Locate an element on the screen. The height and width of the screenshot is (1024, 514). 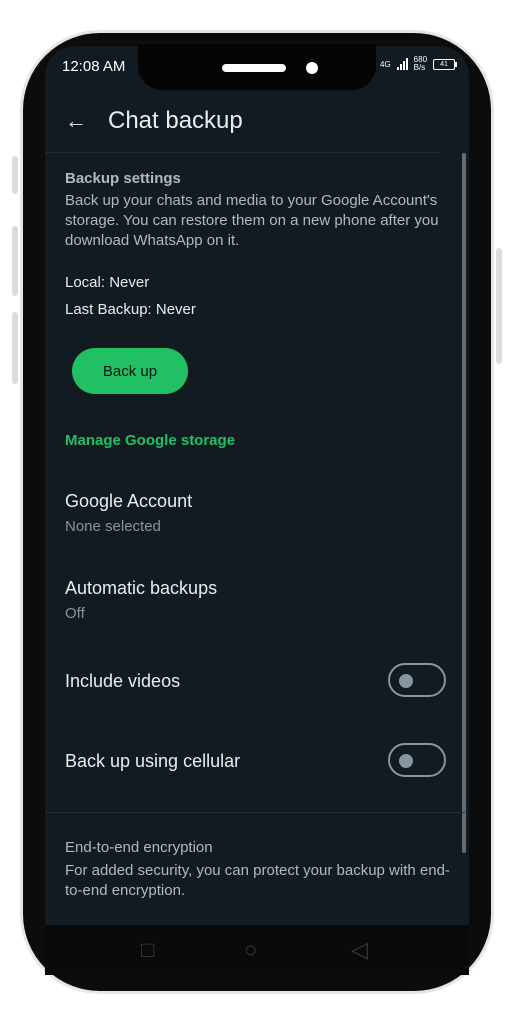
manage-google-storage-link: Manage Google storage is located at coordinates (150, 440).